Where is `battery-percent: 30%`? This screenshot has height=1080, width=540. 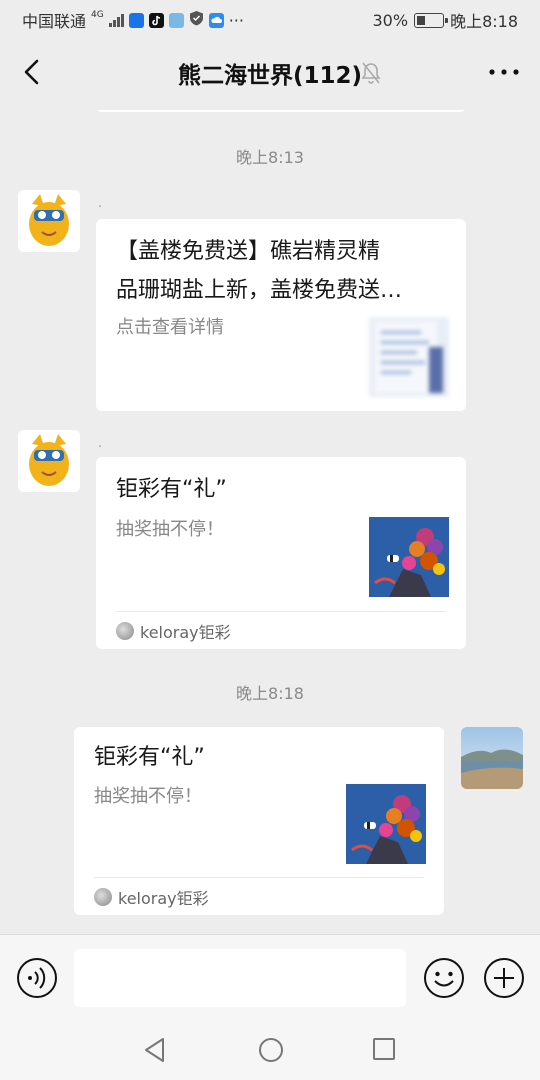
battery-percent: 30% is located at coordinates (390, 20).